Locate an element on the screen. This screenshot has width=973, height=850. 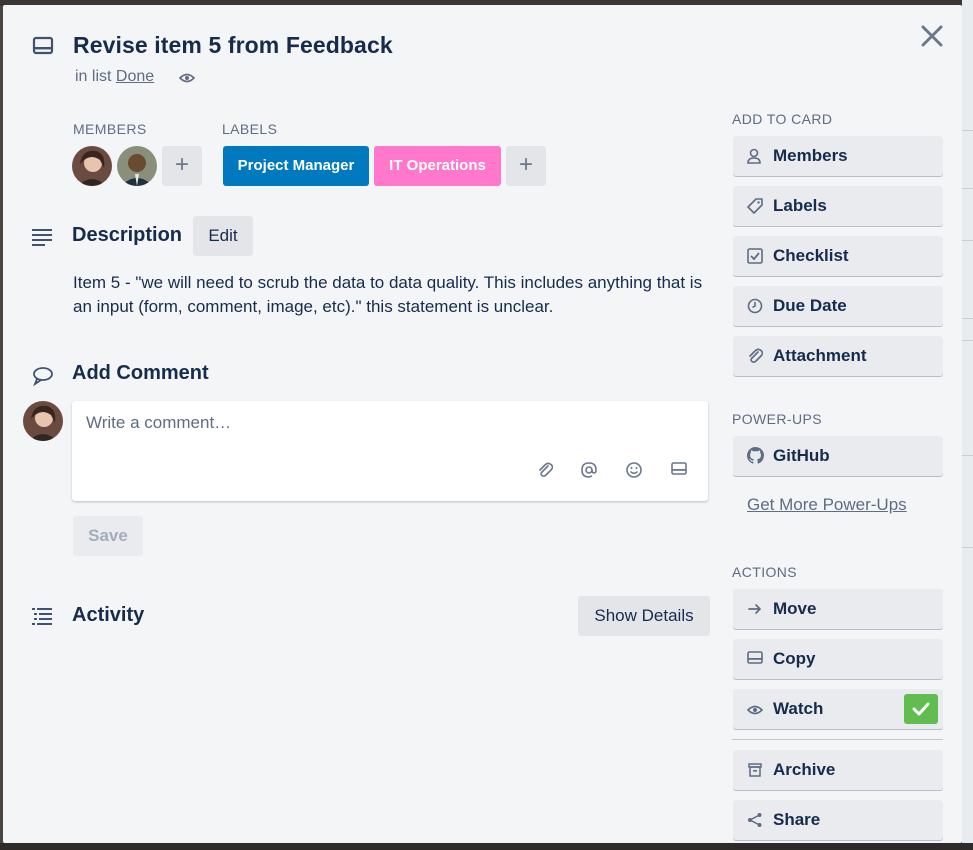
checklist-button: Checklist is located at coordinates (838, 256).